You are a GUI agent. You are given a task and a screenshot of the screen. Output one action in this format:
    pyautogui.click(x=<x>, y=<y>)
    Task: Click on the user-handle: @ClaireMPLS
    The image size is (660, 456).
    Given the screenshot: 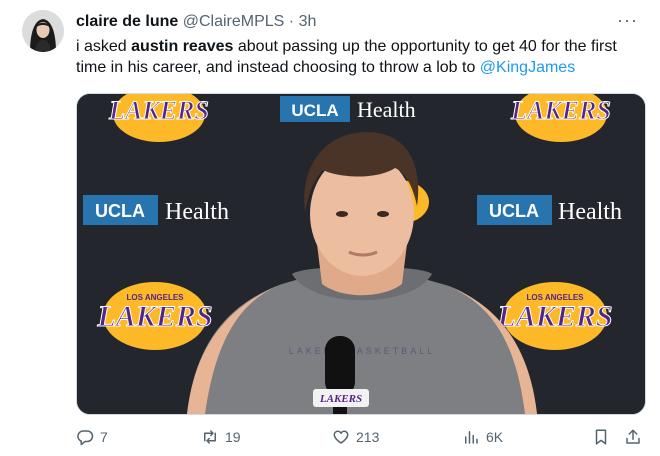 What is the action you would take?
    pyautogui.click(x=234, y=21)
    